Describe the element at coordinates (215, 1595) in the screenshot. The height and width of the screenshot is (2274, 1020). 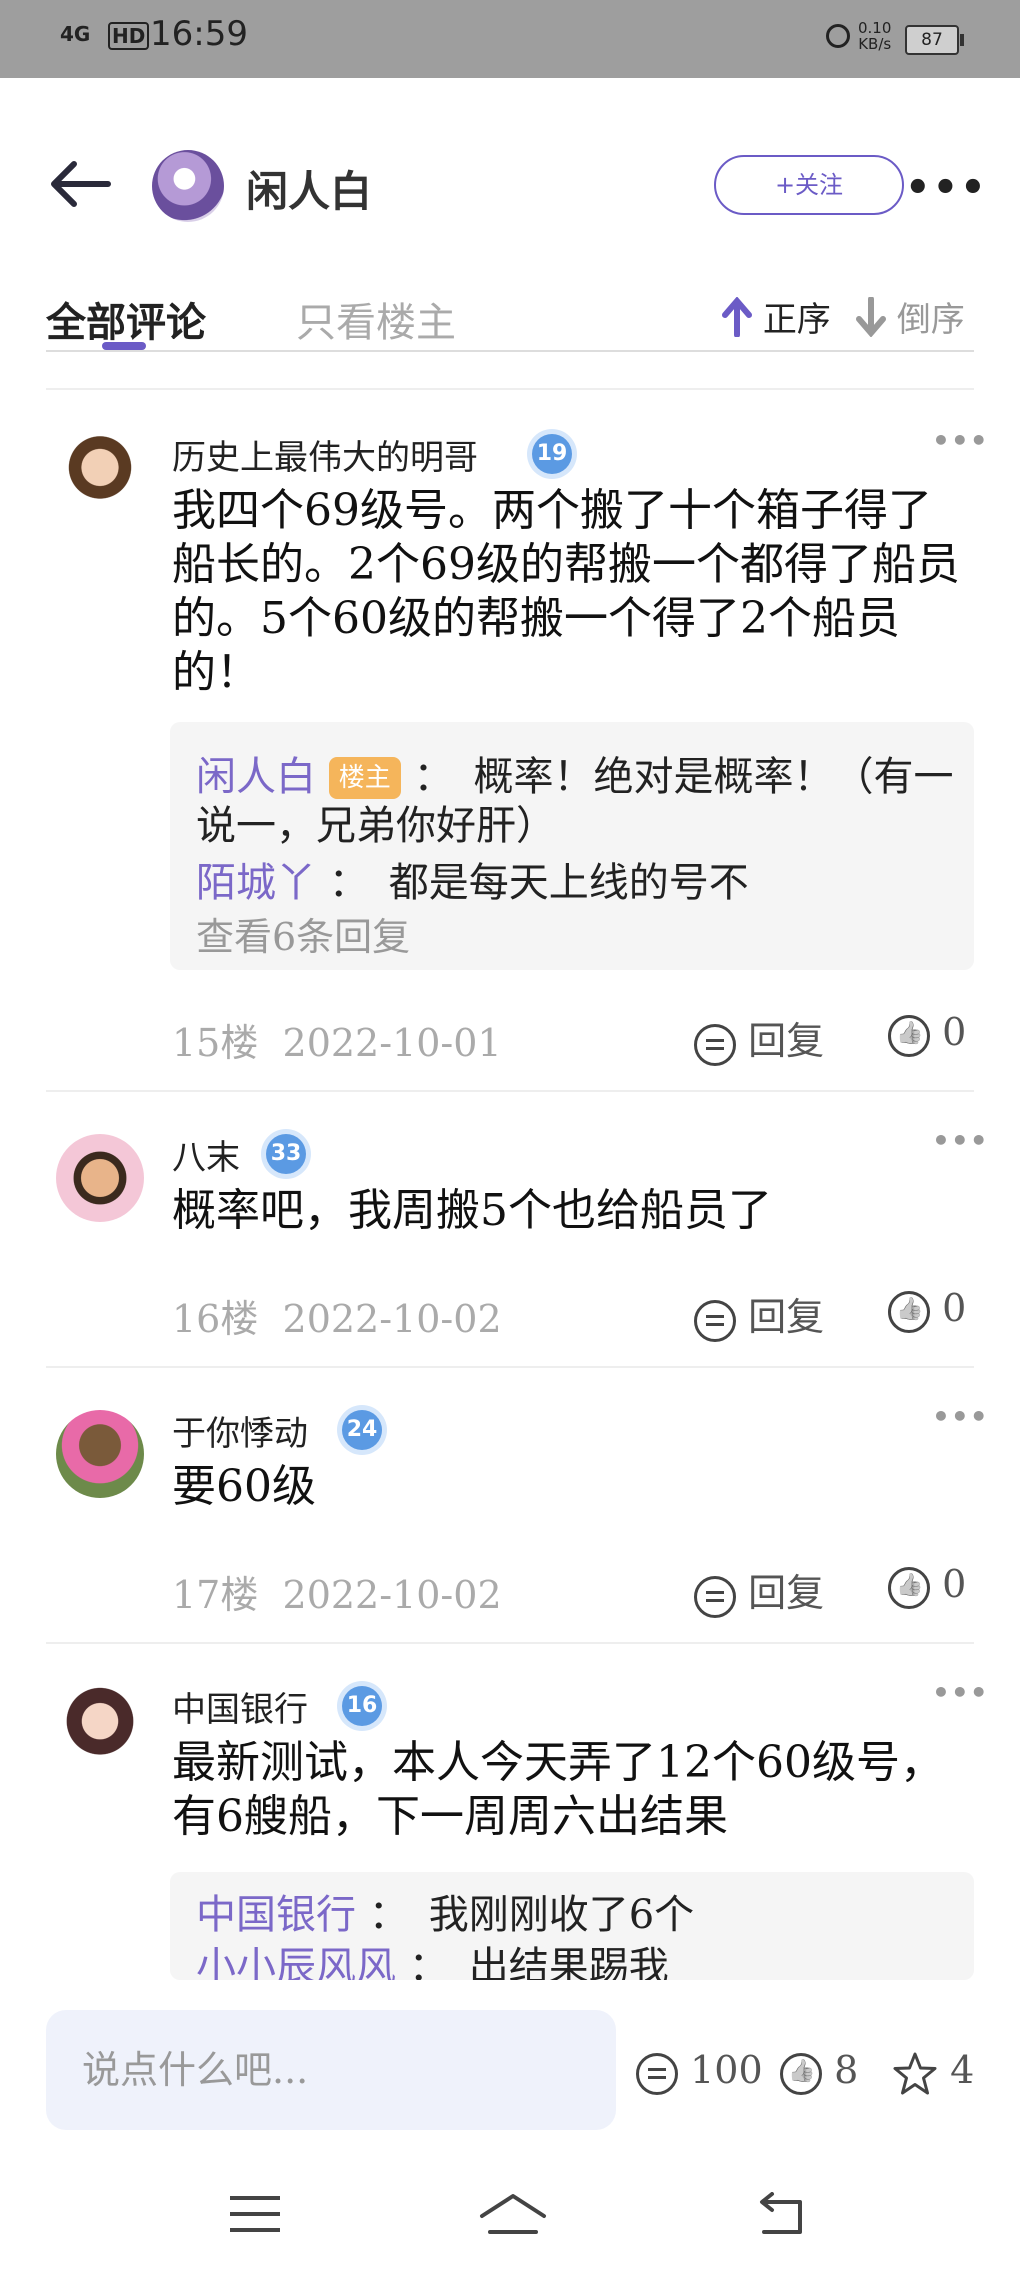
I see `floor-number: 17楼` at that location.